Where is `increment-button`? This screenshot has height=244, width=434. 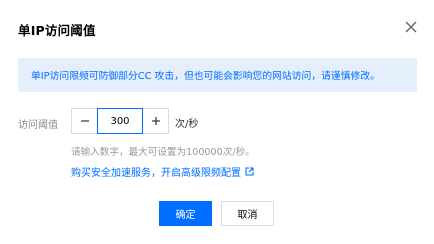 increment-button is located at coordinates (156, 121).